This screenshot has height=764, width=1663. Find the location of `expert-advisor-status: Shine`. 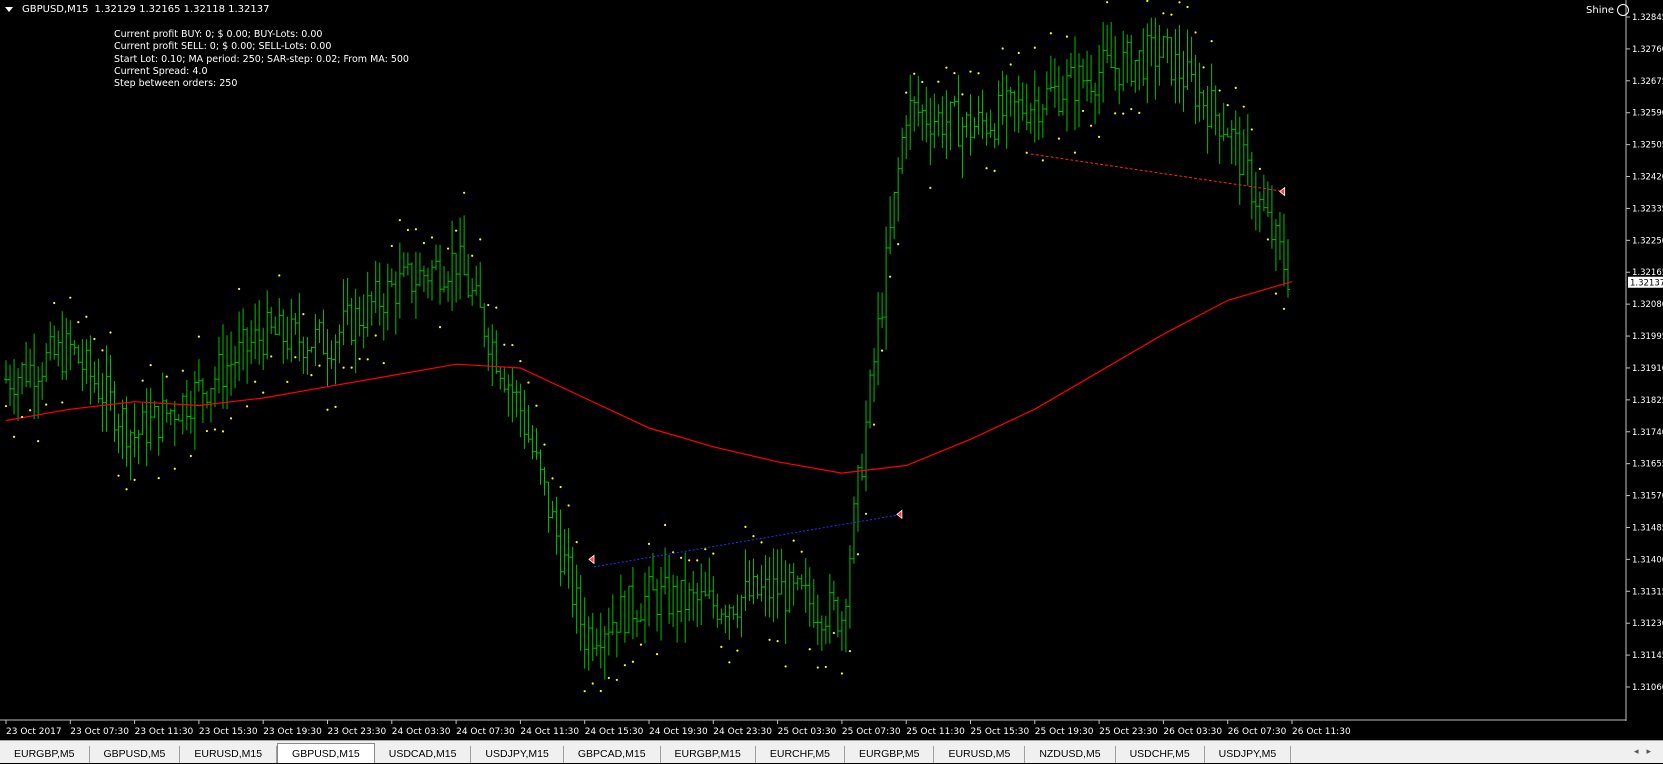

expert-advisor-status: Shine is located at coordinates (1607, 10).